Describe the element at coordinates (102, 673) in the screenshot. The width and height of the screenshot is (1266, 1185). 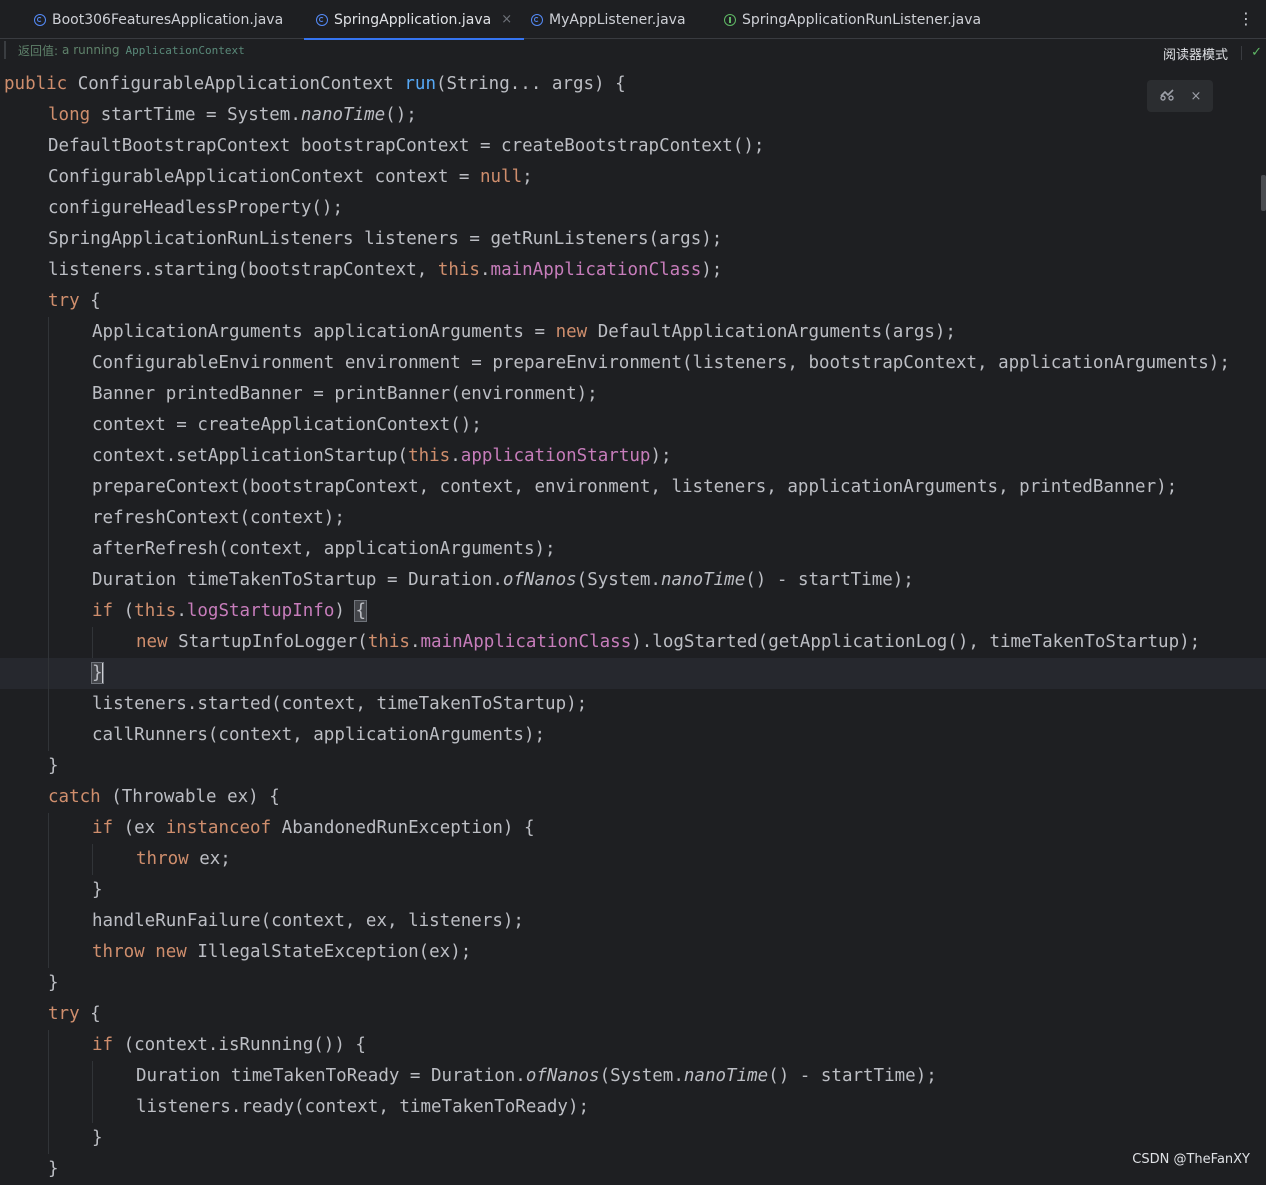
I see `text-caret` at that location.